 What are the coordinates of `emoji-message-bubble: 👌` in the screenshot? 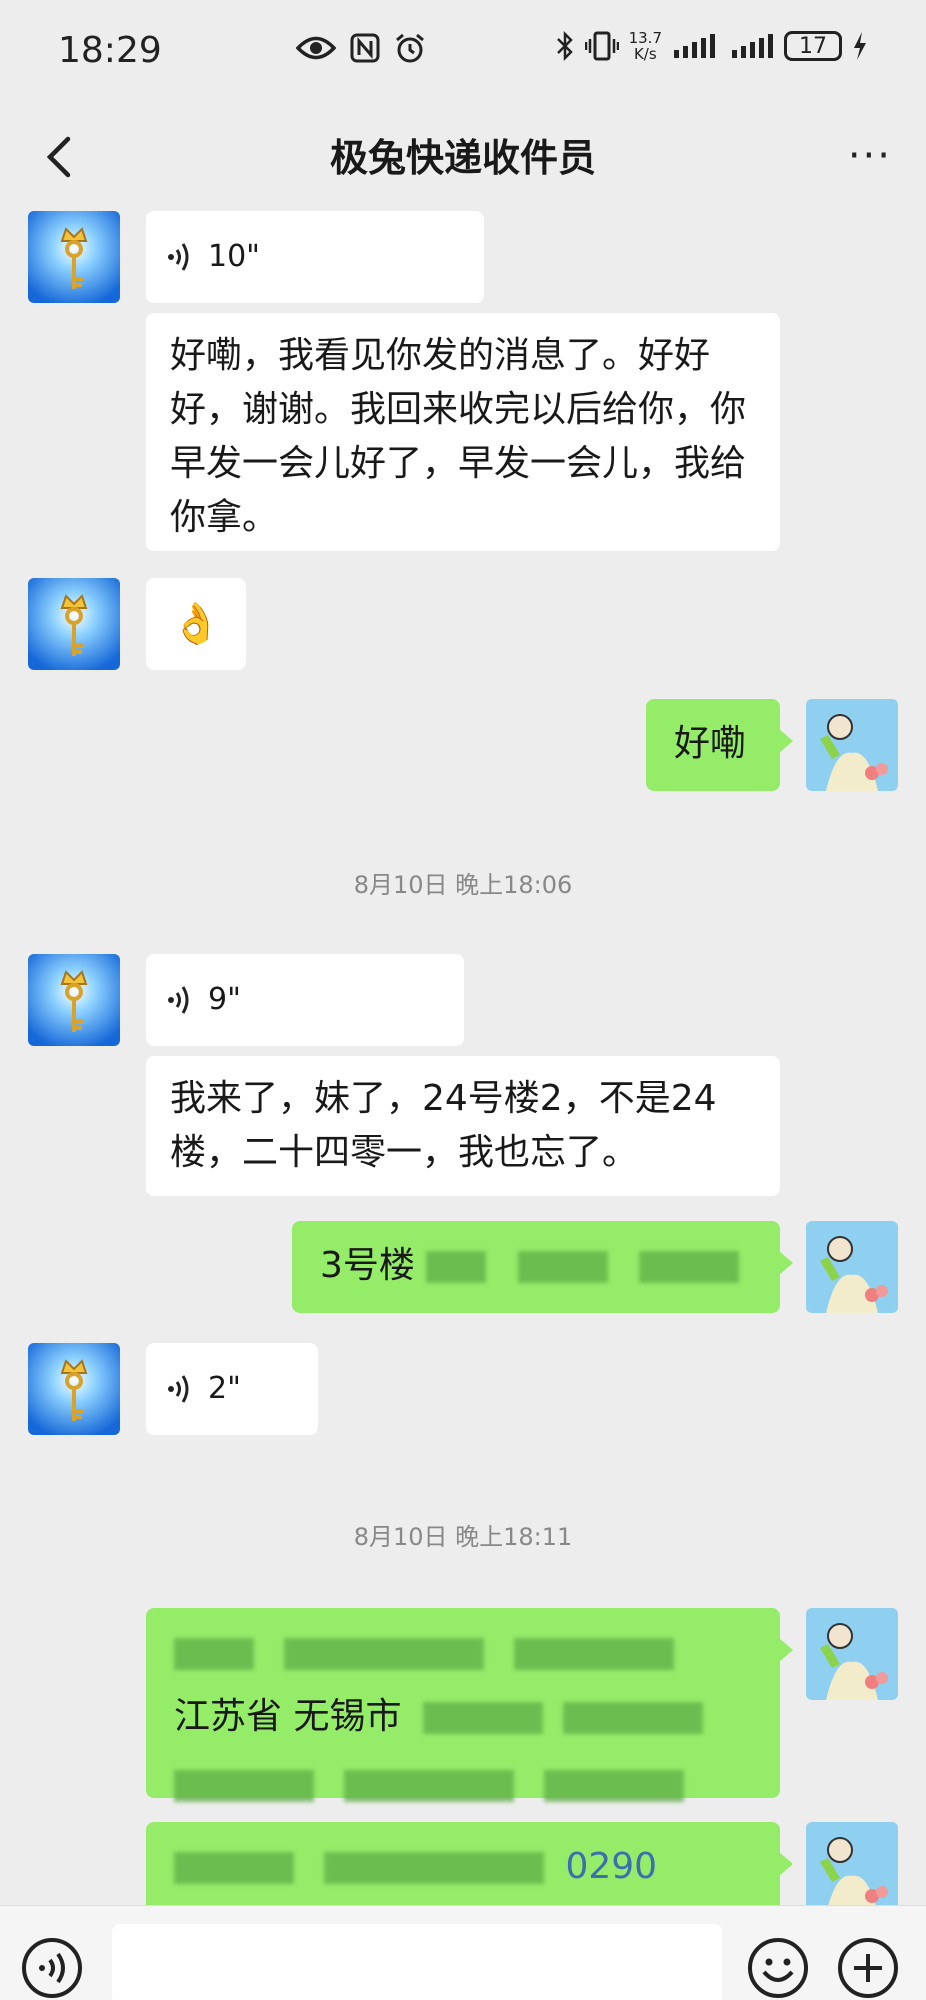 It's located at (196, 624).